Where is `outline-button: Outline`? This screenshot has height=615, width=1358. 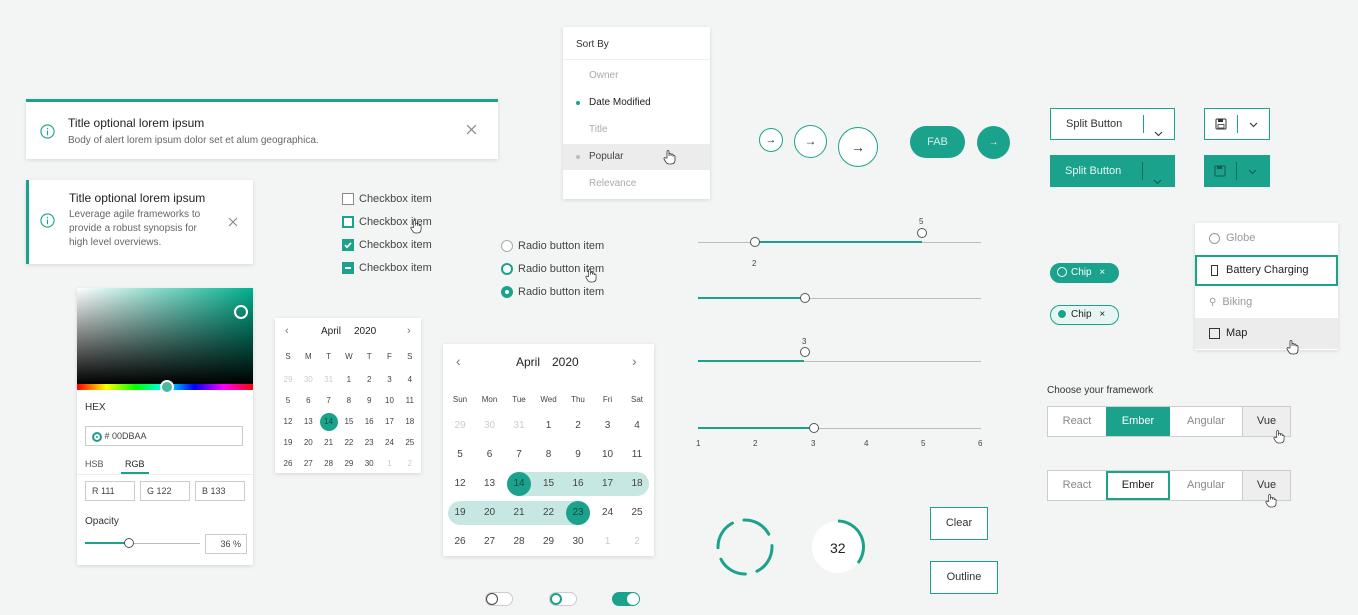 outline-button: Outline is located at coordinates (964, 577).